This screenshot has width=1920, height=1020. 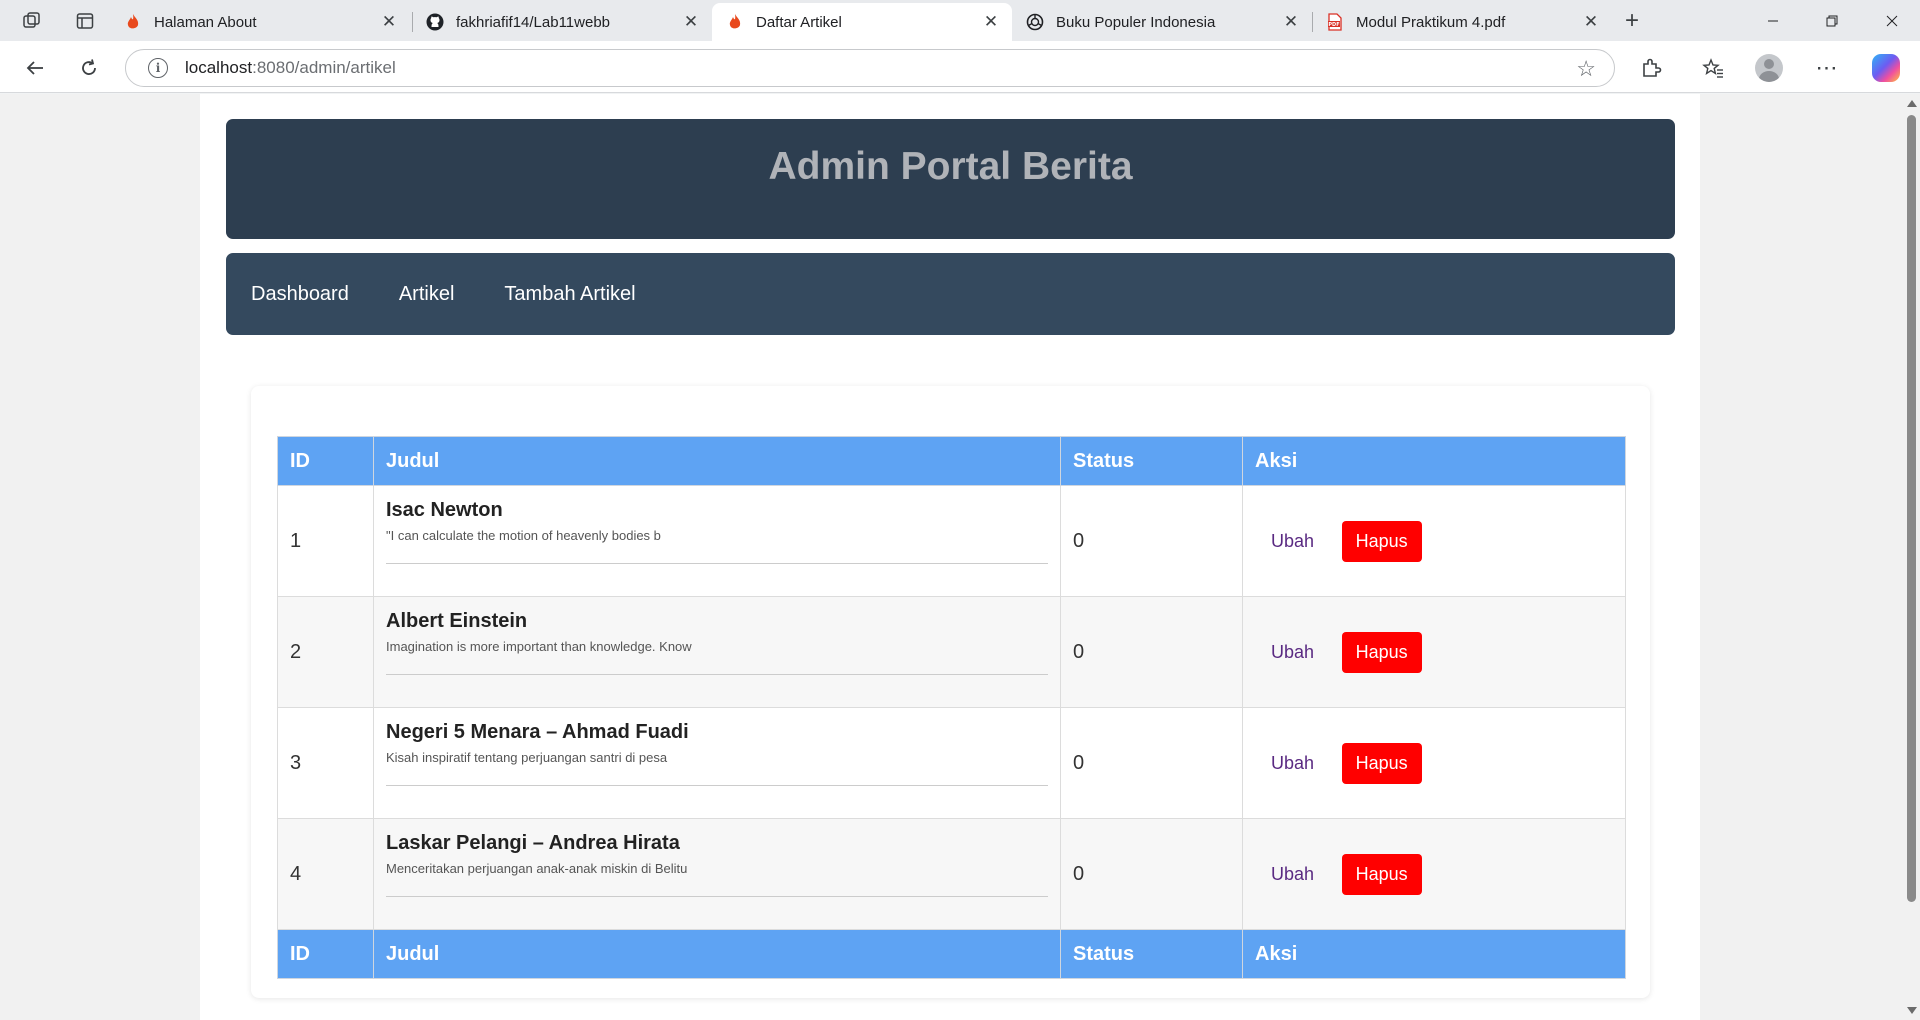 I want to click on column-header-status: Status, so click(x=1151, y=461).